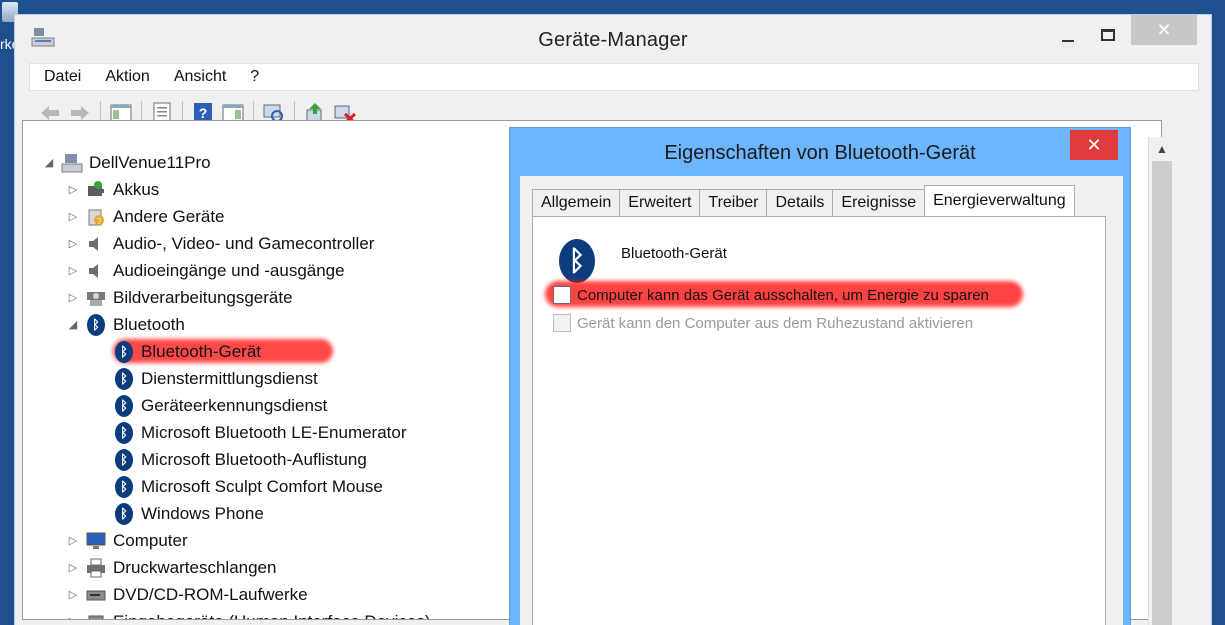 This screenshot has height=625, width=1225. Describe the element at coordinates (274, 432) in the screenshot. I see `tree-child-label: Microsoft Bluetooth LE-Enumerator` at that location.